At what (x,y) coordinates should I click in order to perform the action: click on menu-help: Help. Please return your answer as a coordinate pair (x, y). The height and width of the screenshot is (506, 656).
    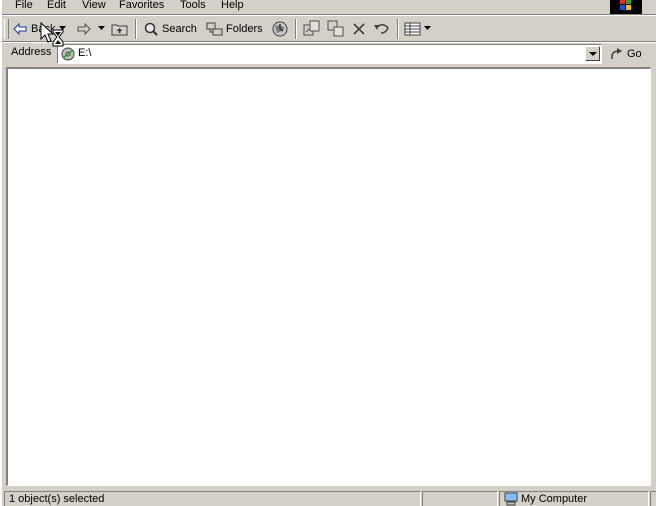
    Looking at the image, I should click on (232, 6).